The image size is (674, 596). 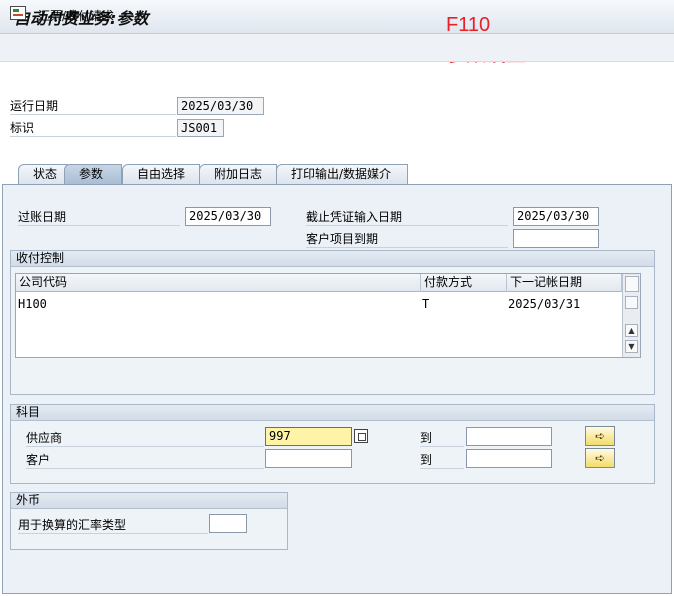 I want to click on customer-to-label: 到, so click(x=442, y=460).